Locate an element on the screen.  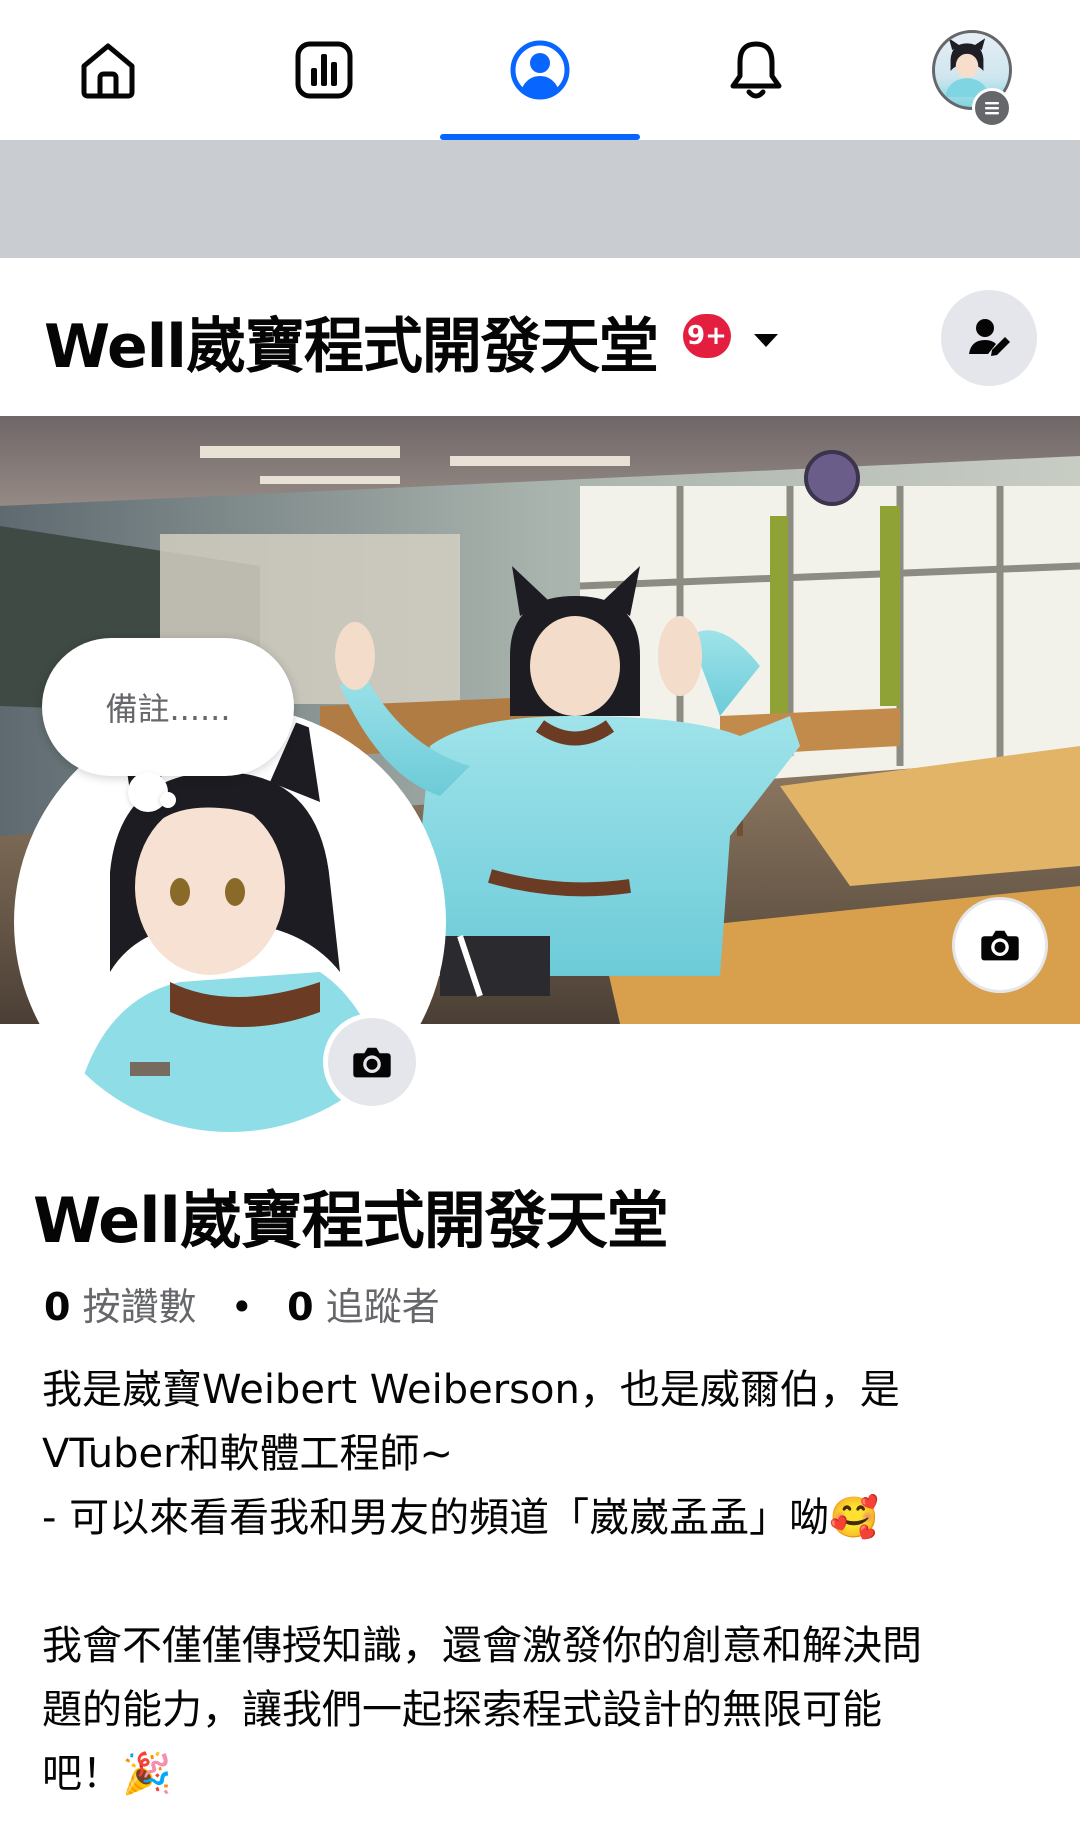
followers-label: 追蹤者 is located at coordinates (383, 1307).